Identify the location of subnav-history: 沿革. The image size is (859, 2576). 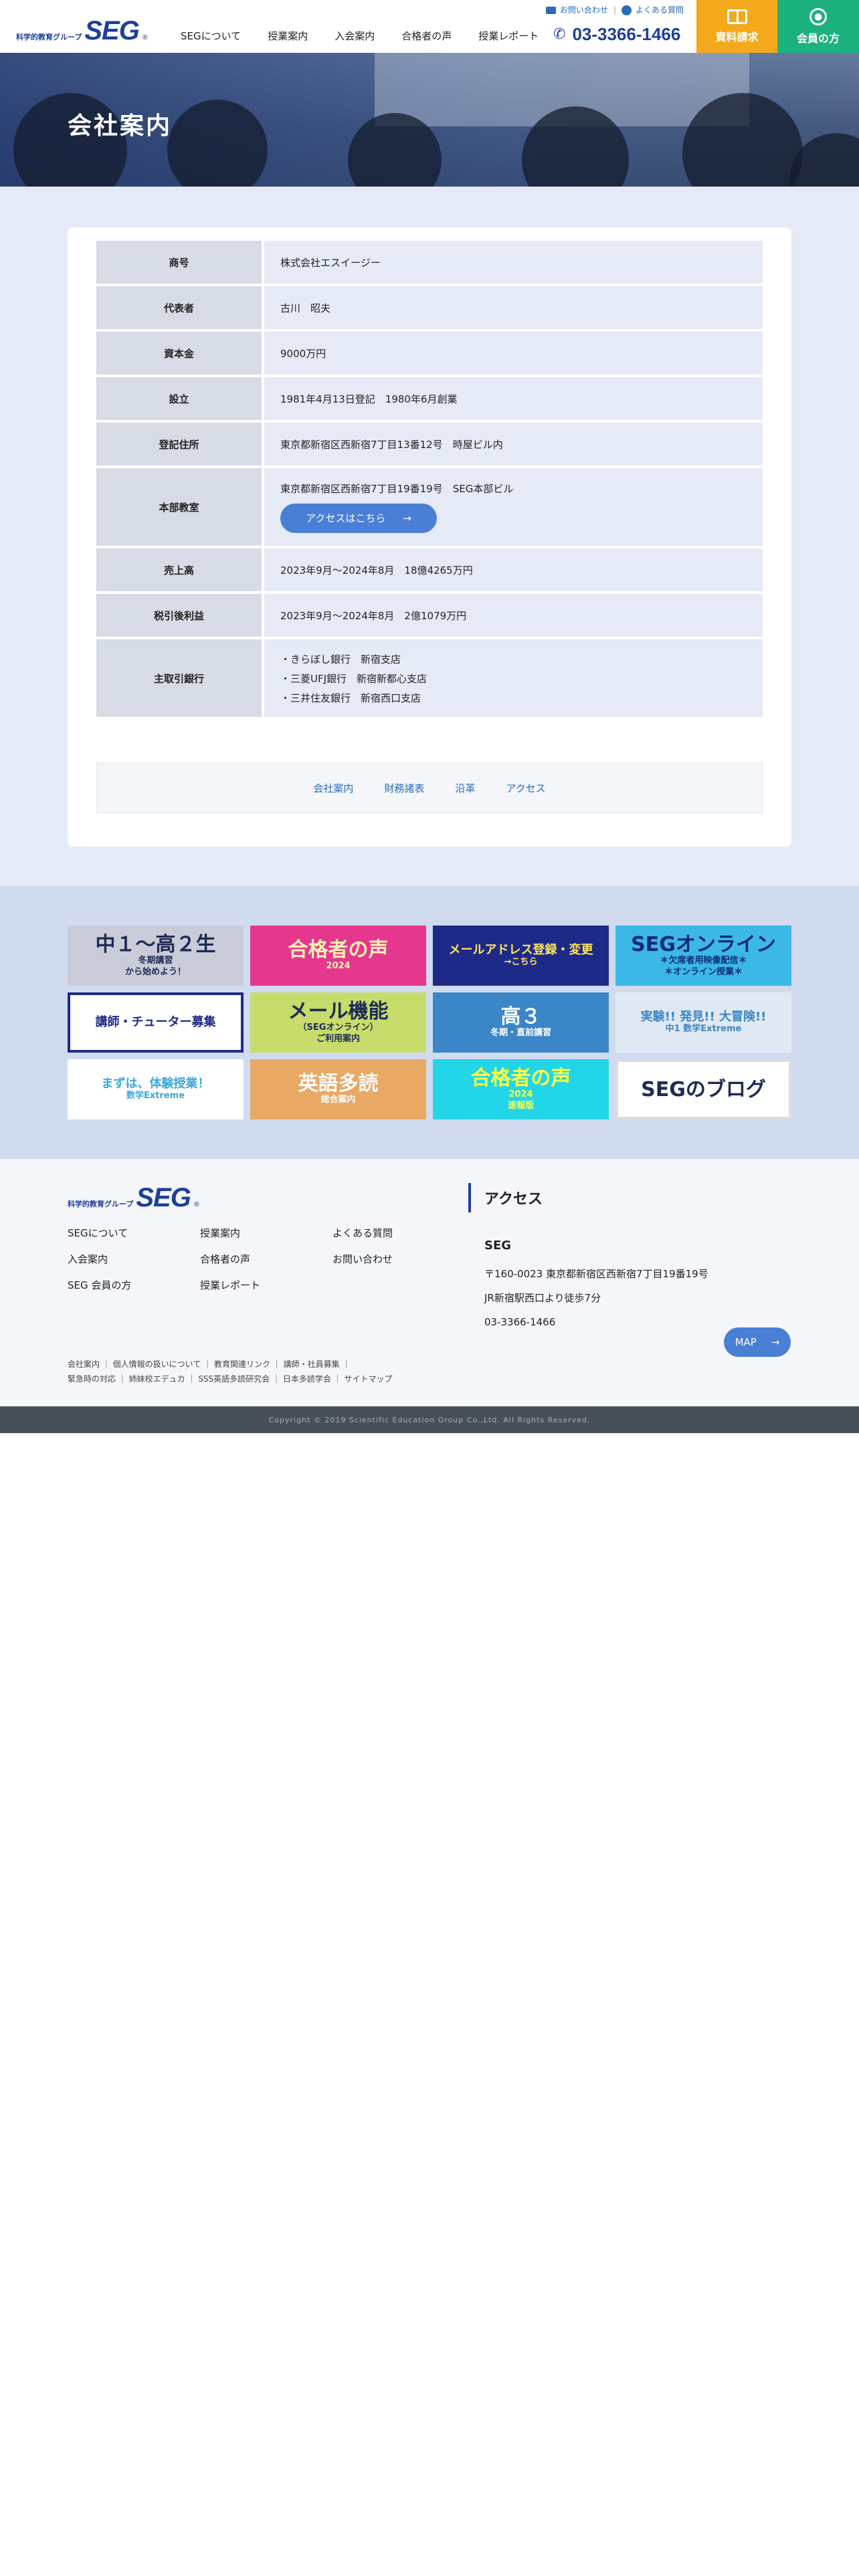
(465, 788).